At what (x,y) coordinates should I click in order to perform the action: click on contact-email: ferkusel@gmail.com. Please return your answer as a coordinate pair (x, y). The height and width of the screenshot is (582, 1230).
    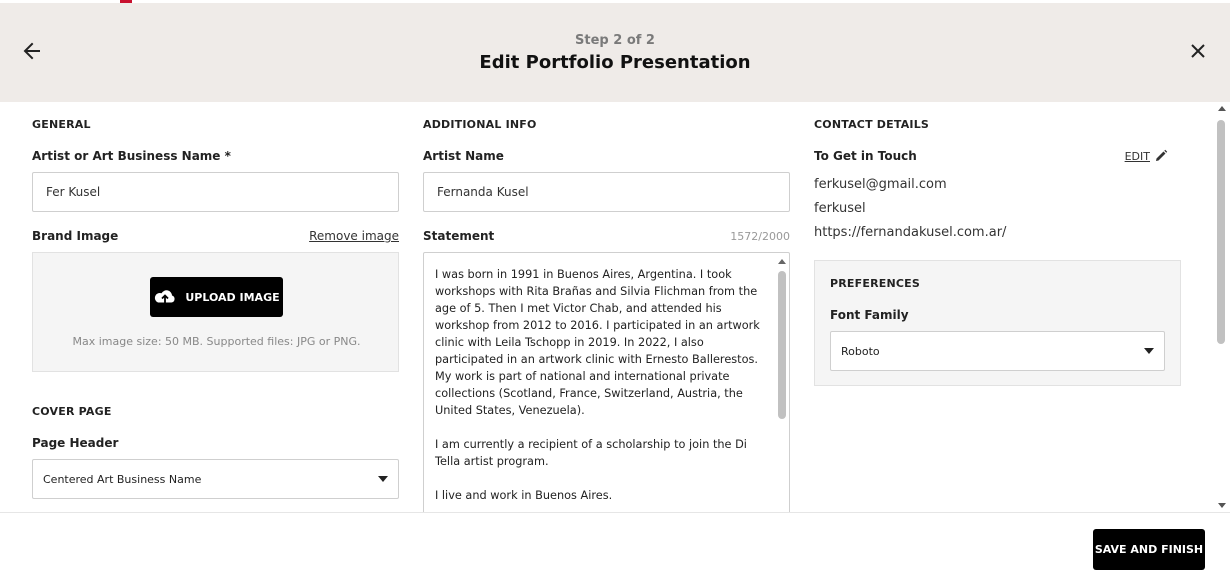
    Looking at the image, I should click on (880, 184).